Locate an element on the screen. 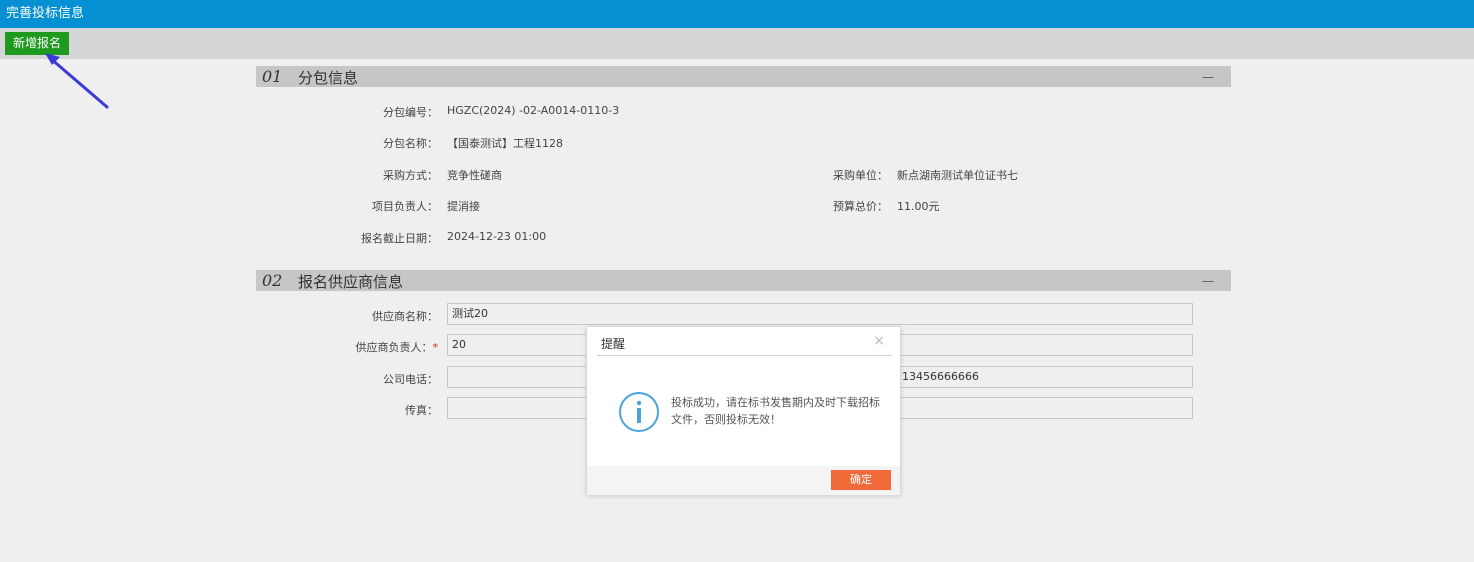  fax-label: 传真： is located at coordinates (421, 410).